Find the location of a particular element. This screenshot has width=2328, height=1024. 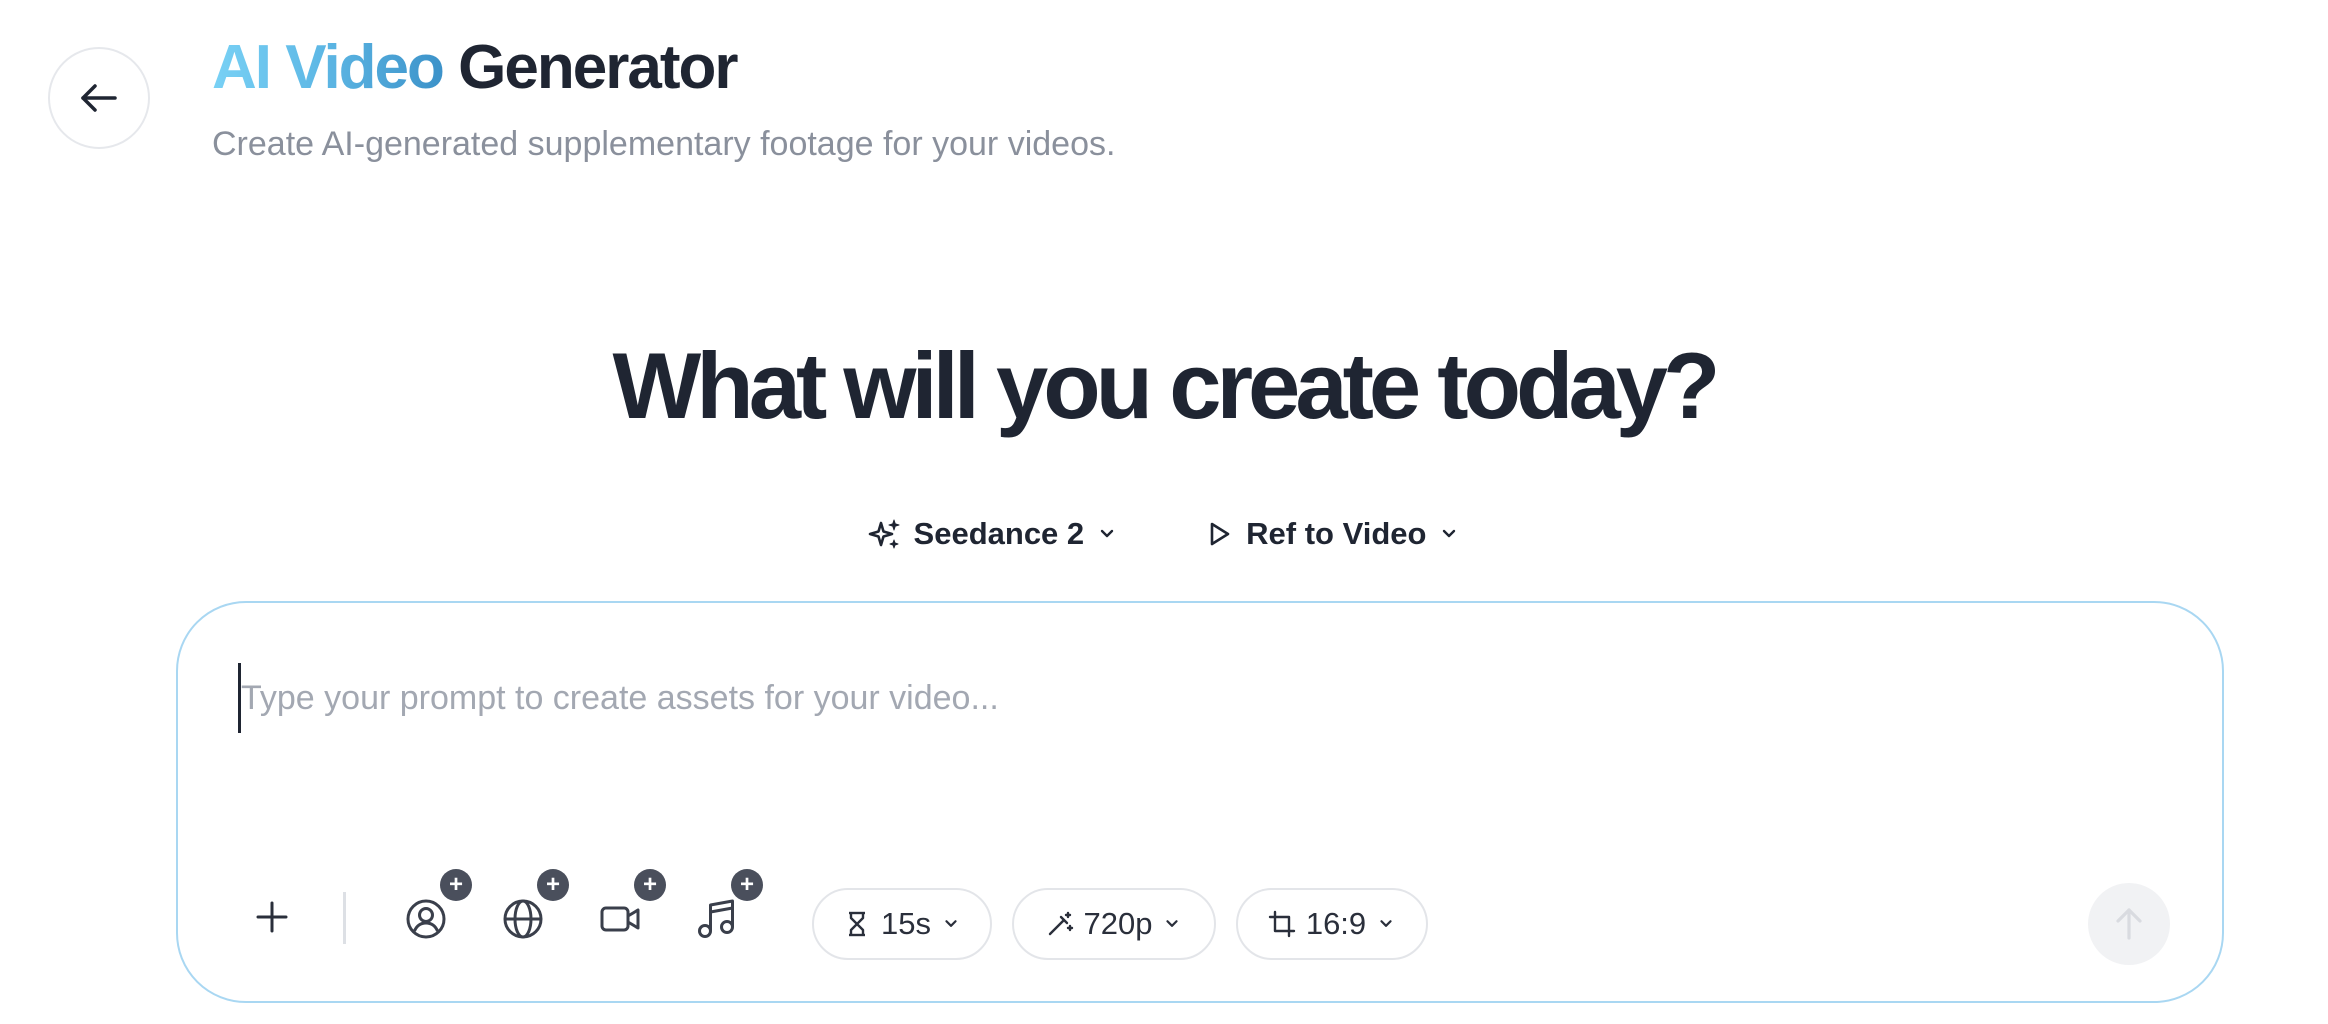

globe-icon is located at coordinates (523, 919).